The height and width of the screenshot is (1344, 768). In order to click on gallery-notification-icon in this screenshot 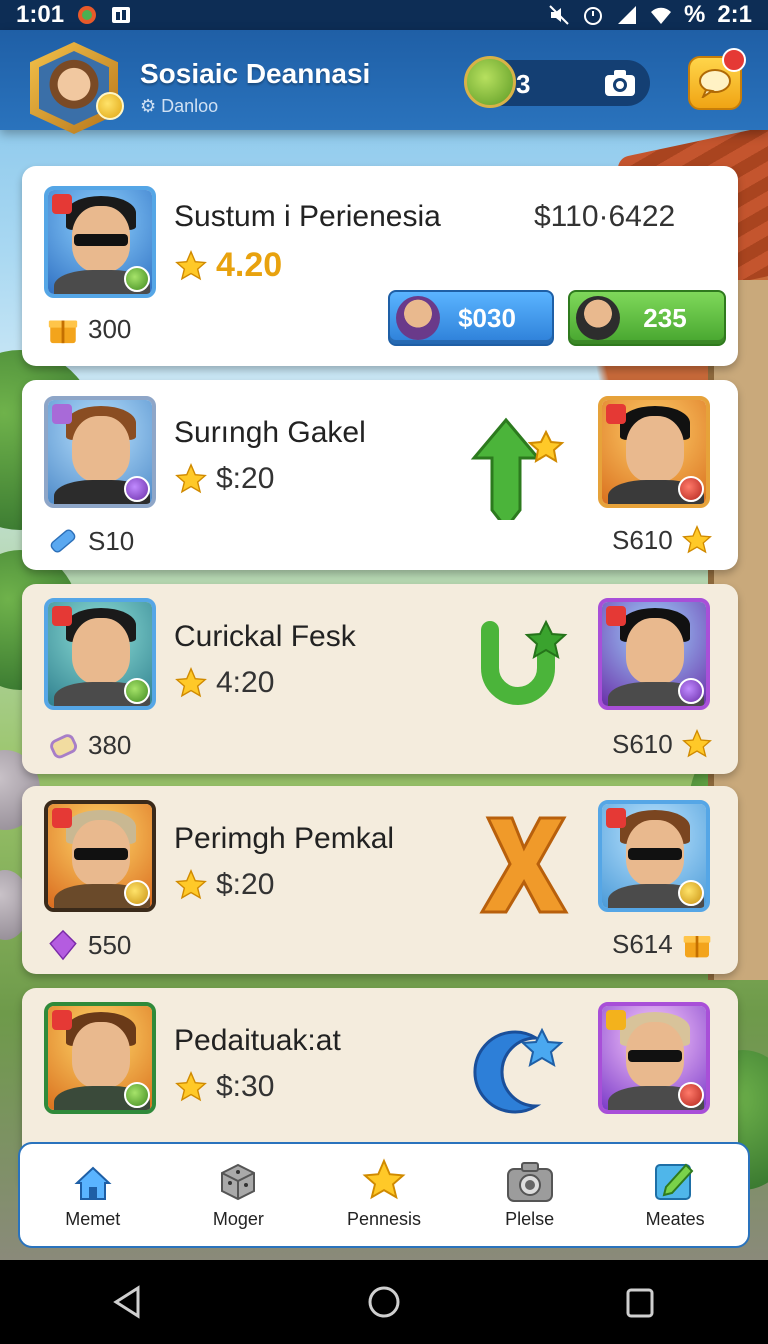, I will do `click(121, 15)`.